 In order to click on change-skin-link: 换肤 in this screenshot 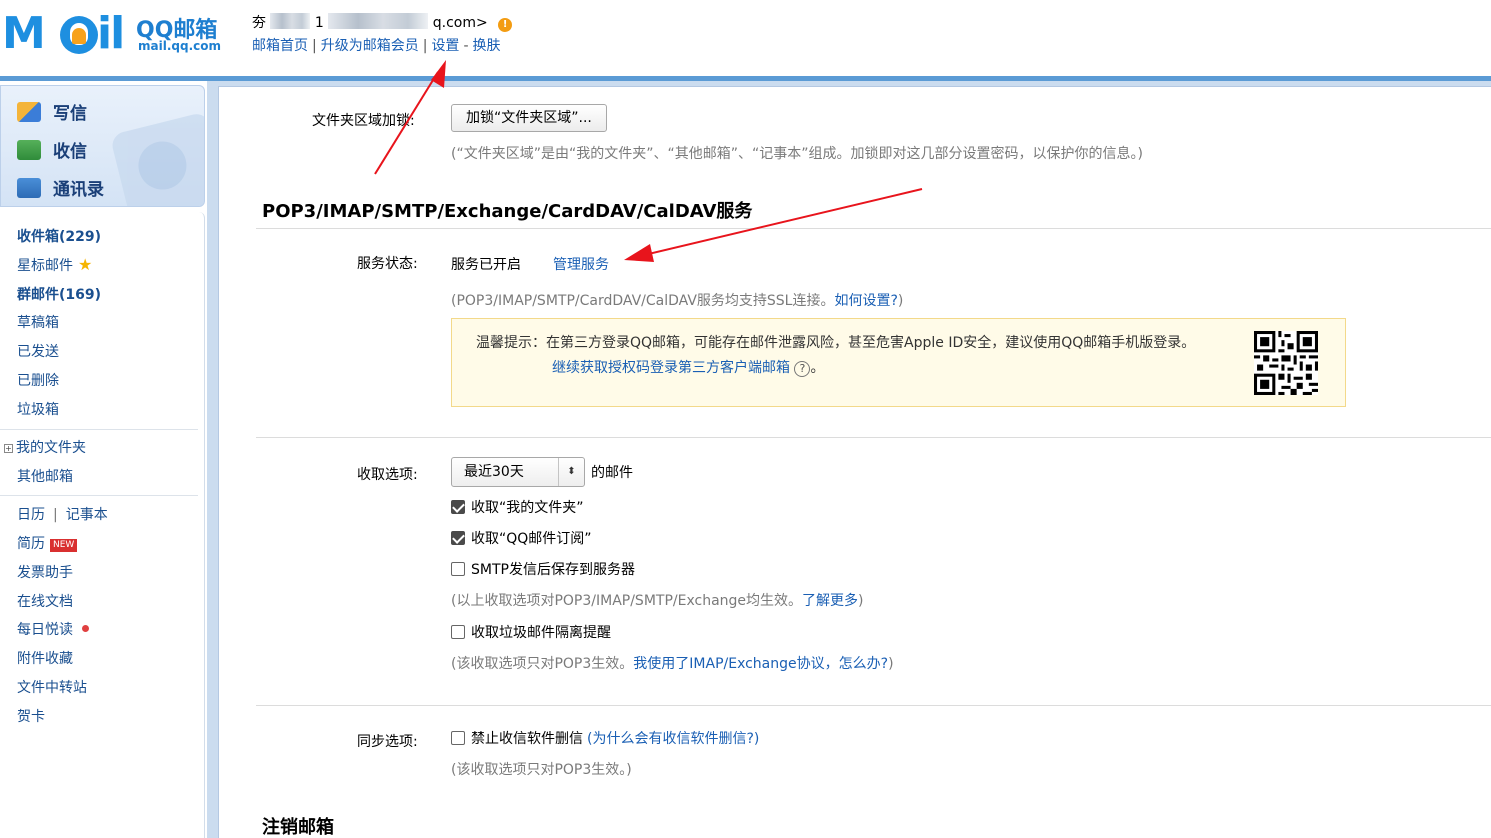, I will do `click(487, 46)`.